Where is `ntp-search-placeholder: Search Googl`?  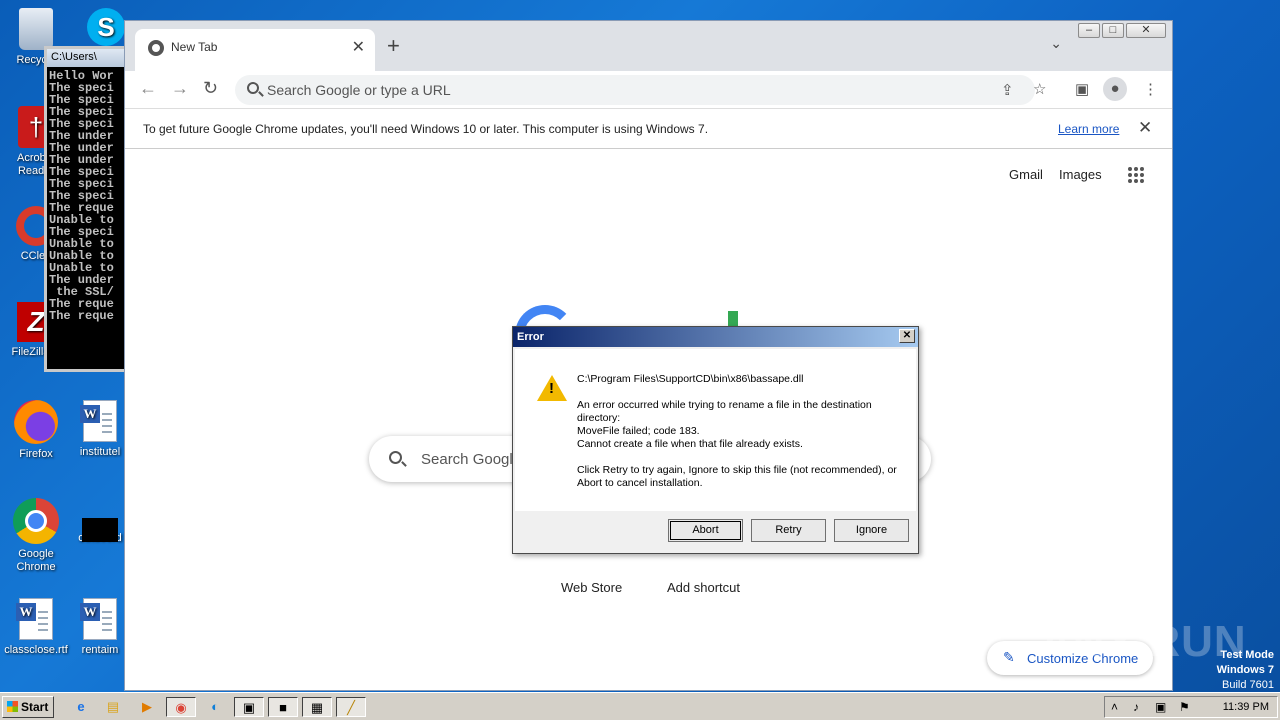 ntp-search-placeholder: Search Googl is located at coordinates (467, 459).